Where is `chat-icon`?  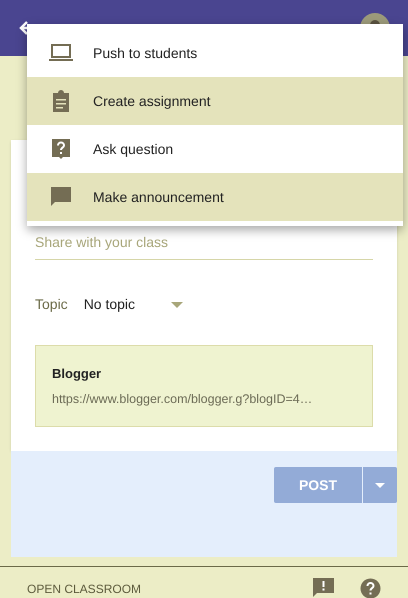
chat-icon is located at coordinates (61, 197).